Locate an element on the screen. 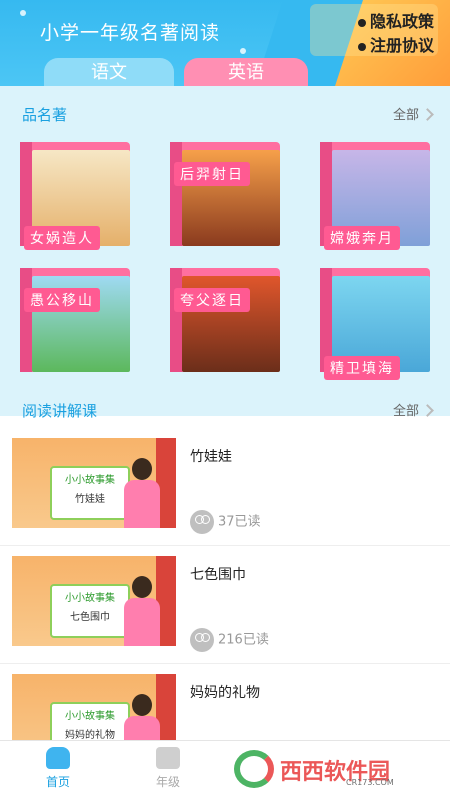 The image size is (450, 800). classics-more-link: 全部 is located at coordinates (413, 113).